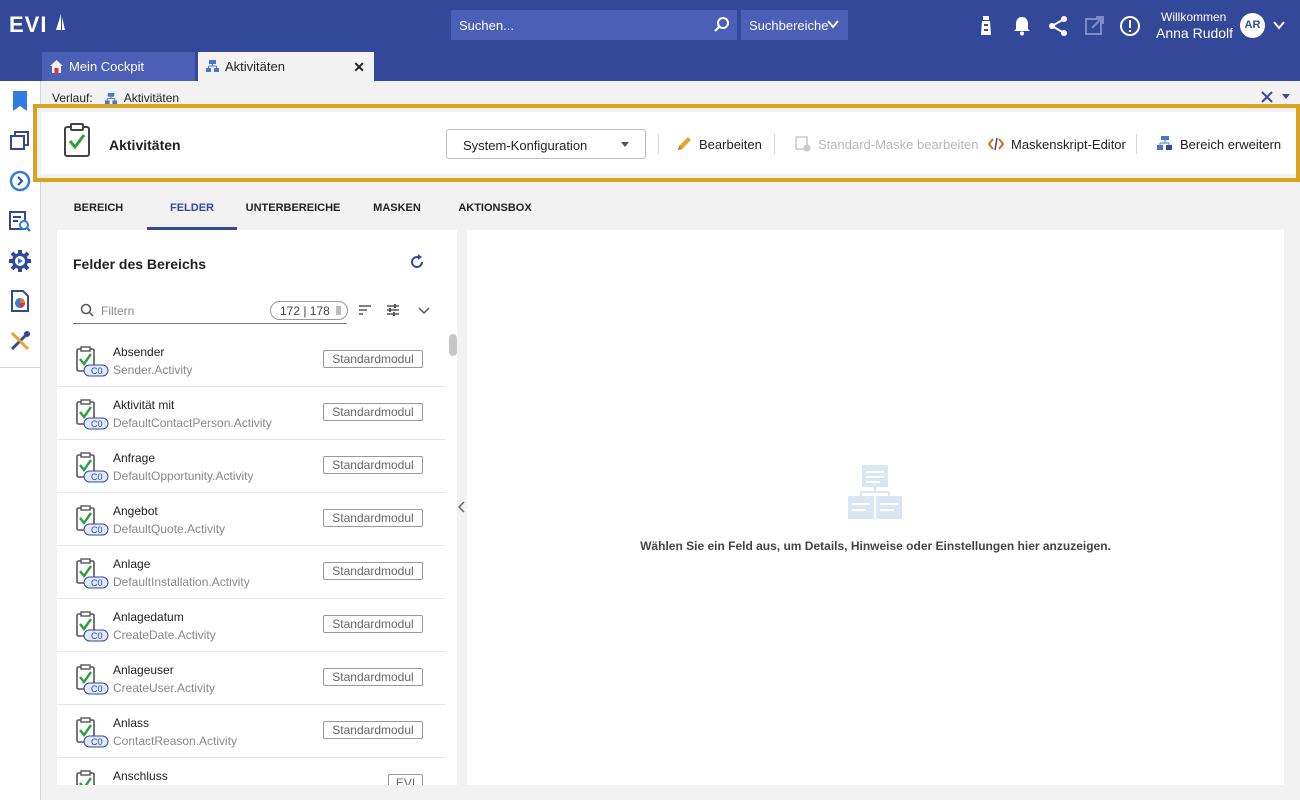 Image resolution: width=1300 pixels, height=800 pixels. What do you see at coordinates (1058, 26) in the screenshot?
I see `share-icon` at bounding box center [1058, 26].